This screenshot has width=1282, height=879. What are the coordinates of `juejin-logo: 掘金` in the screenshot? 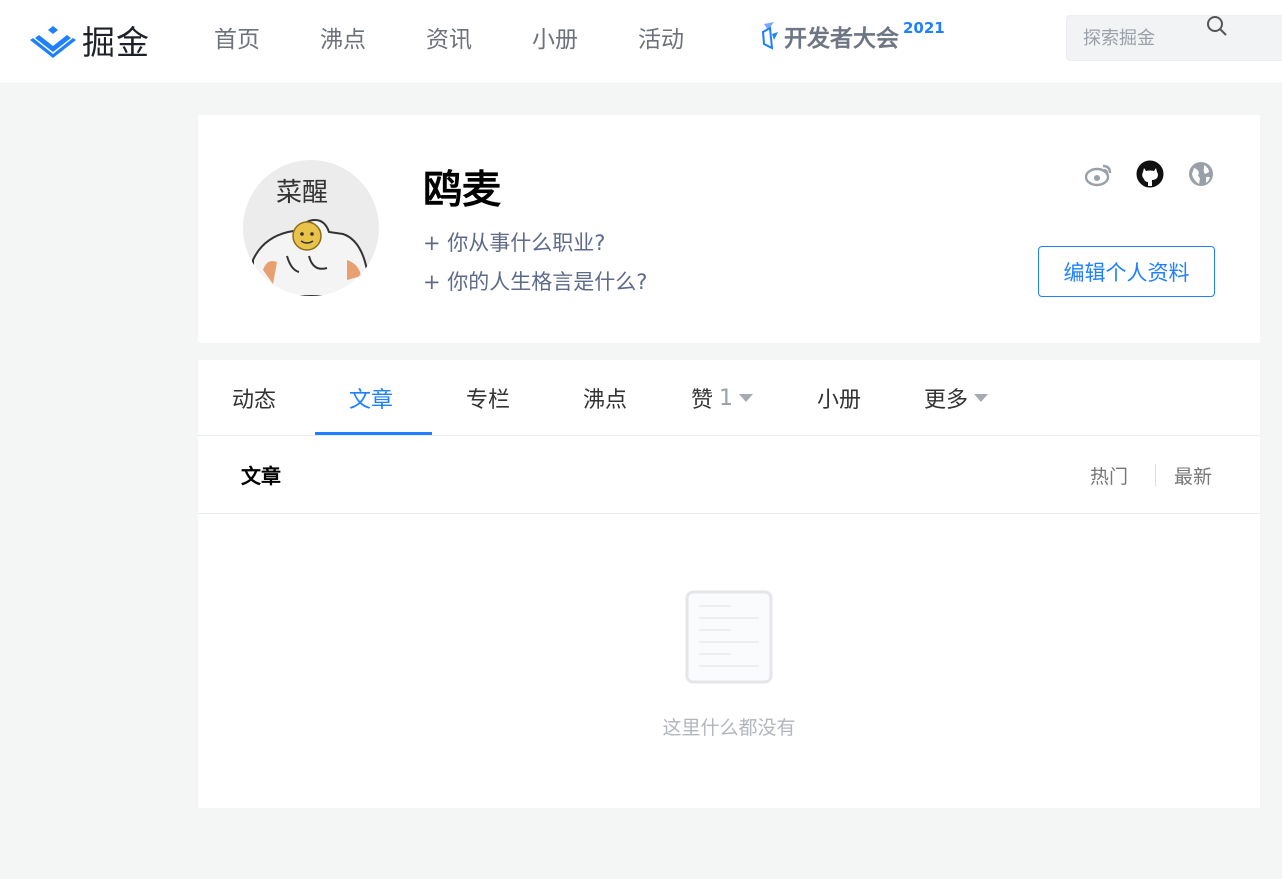 It's located at (90, 41).